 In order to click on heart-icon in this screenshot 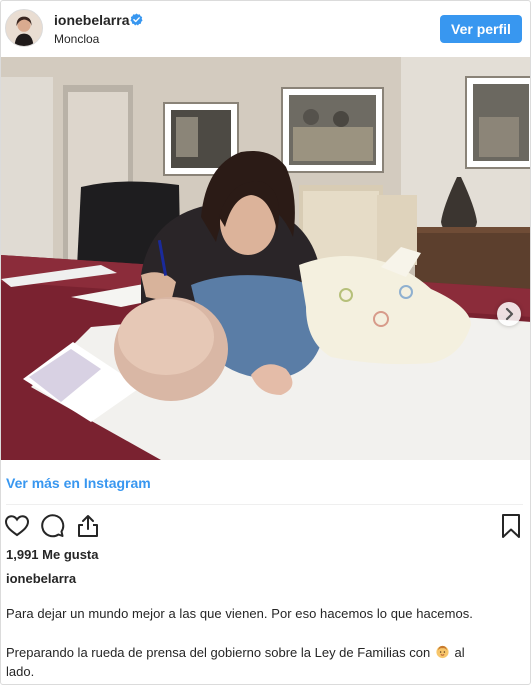, I will do `click(17, 526)`.